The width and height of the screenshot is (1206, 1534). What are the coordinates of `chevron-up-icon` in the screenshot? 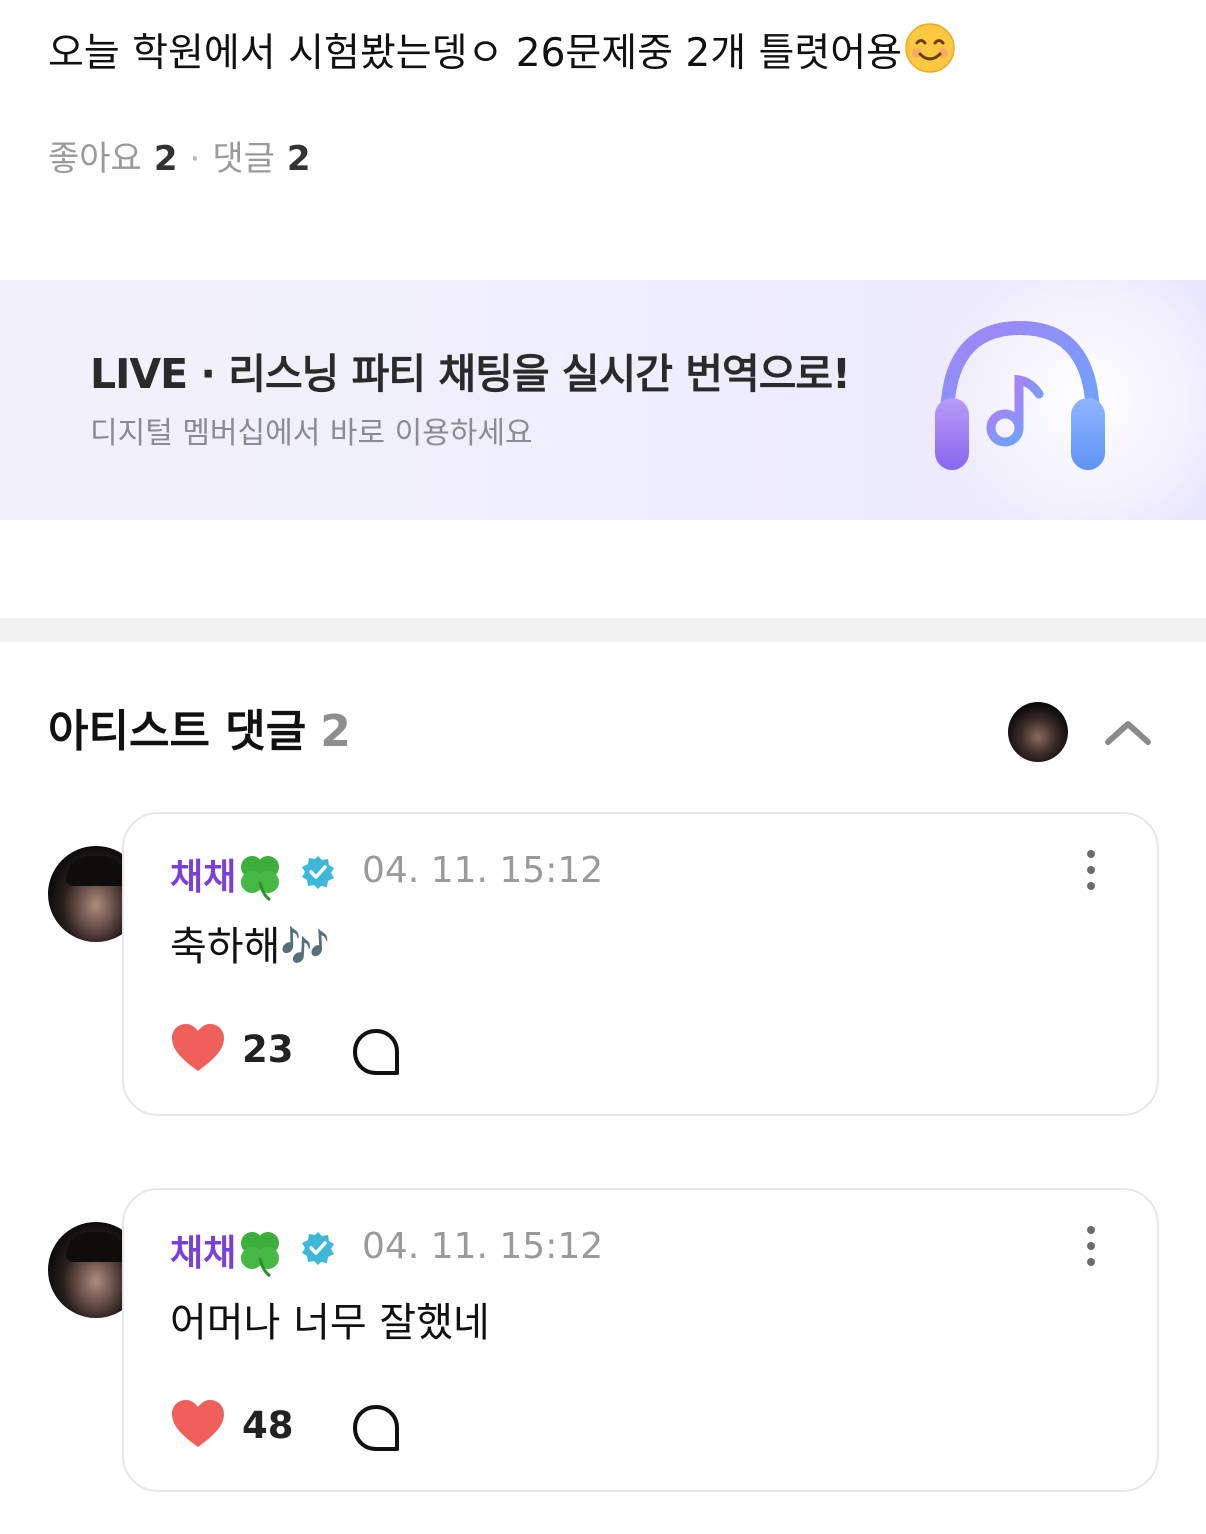 It's located at (1128, 733).